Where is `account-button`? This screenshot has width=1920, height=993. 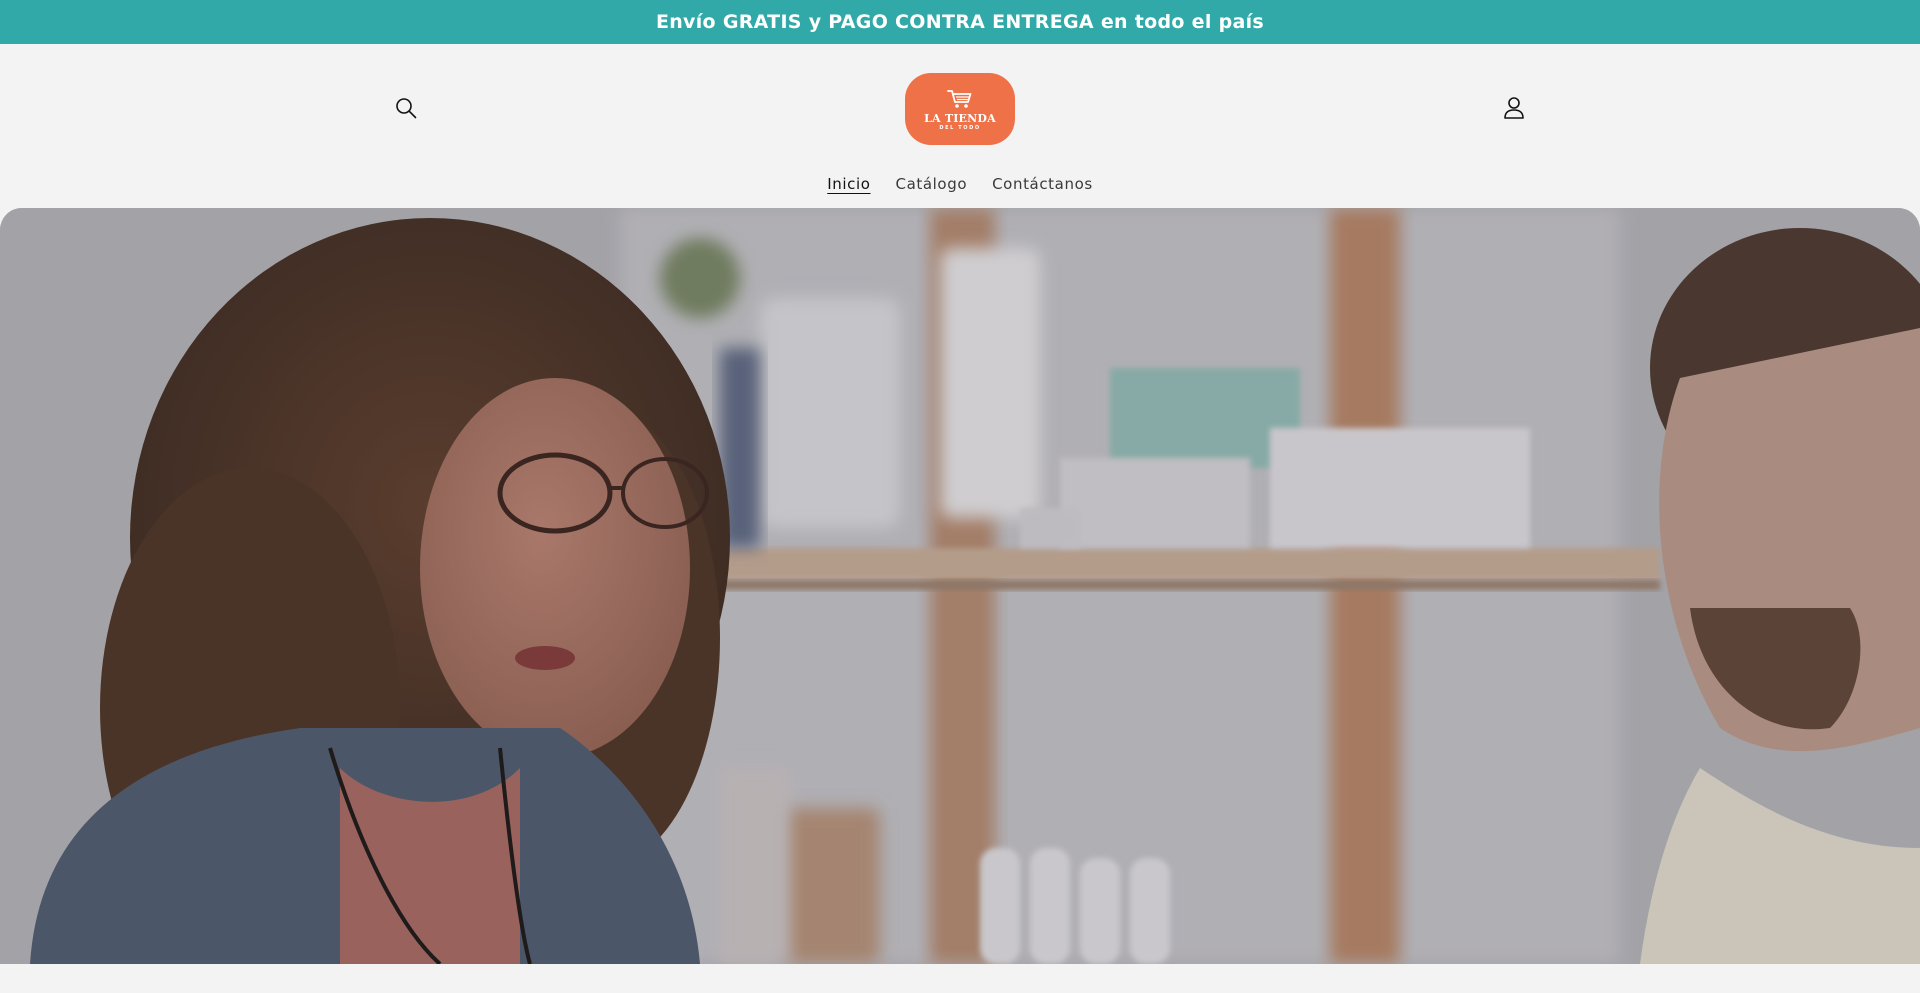 account-button is located at coordinates (1514, 110).